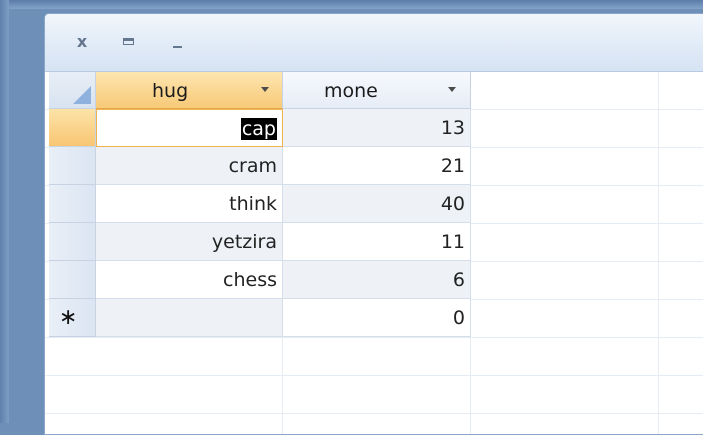 Image resolution: width=703 pixels, height=435 pixels. What do you see at coordinates (189, 318) in the screenshot?
I see `table-cell-hug` at bounding box center [189, 318].